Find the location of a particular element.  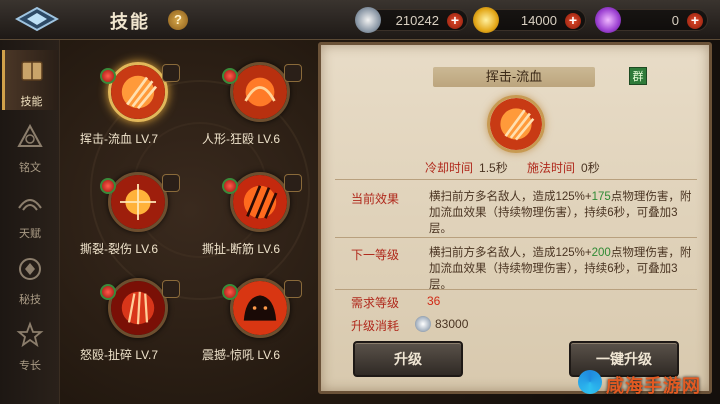

silver-resource: 210242 + is located at coordinates (411, 20).